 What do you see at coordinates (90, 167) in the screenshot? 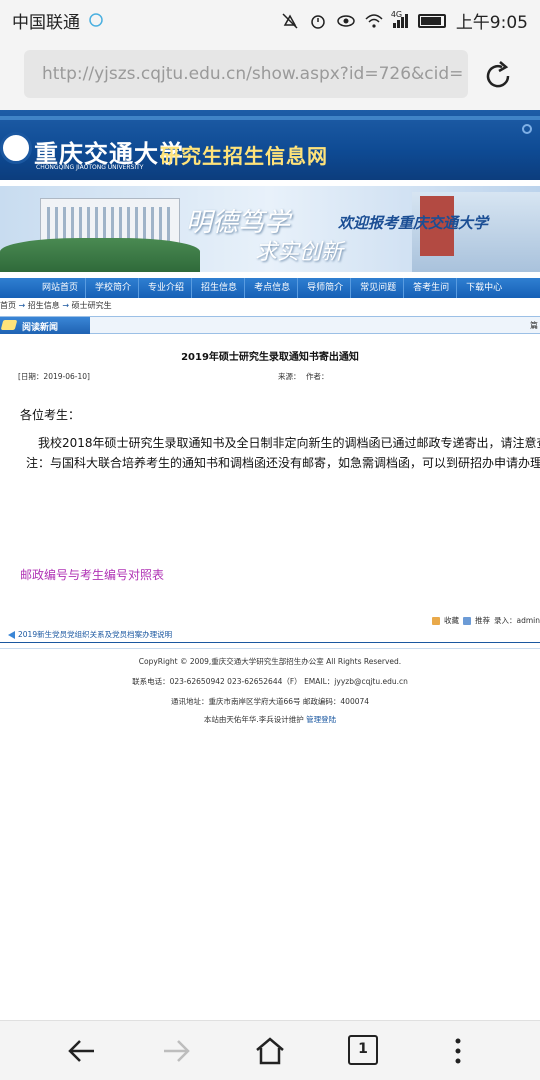
I see `university-english-name: CHONGQING JIAOTONG UNIVERSITY` at bounding box center [90, 167].